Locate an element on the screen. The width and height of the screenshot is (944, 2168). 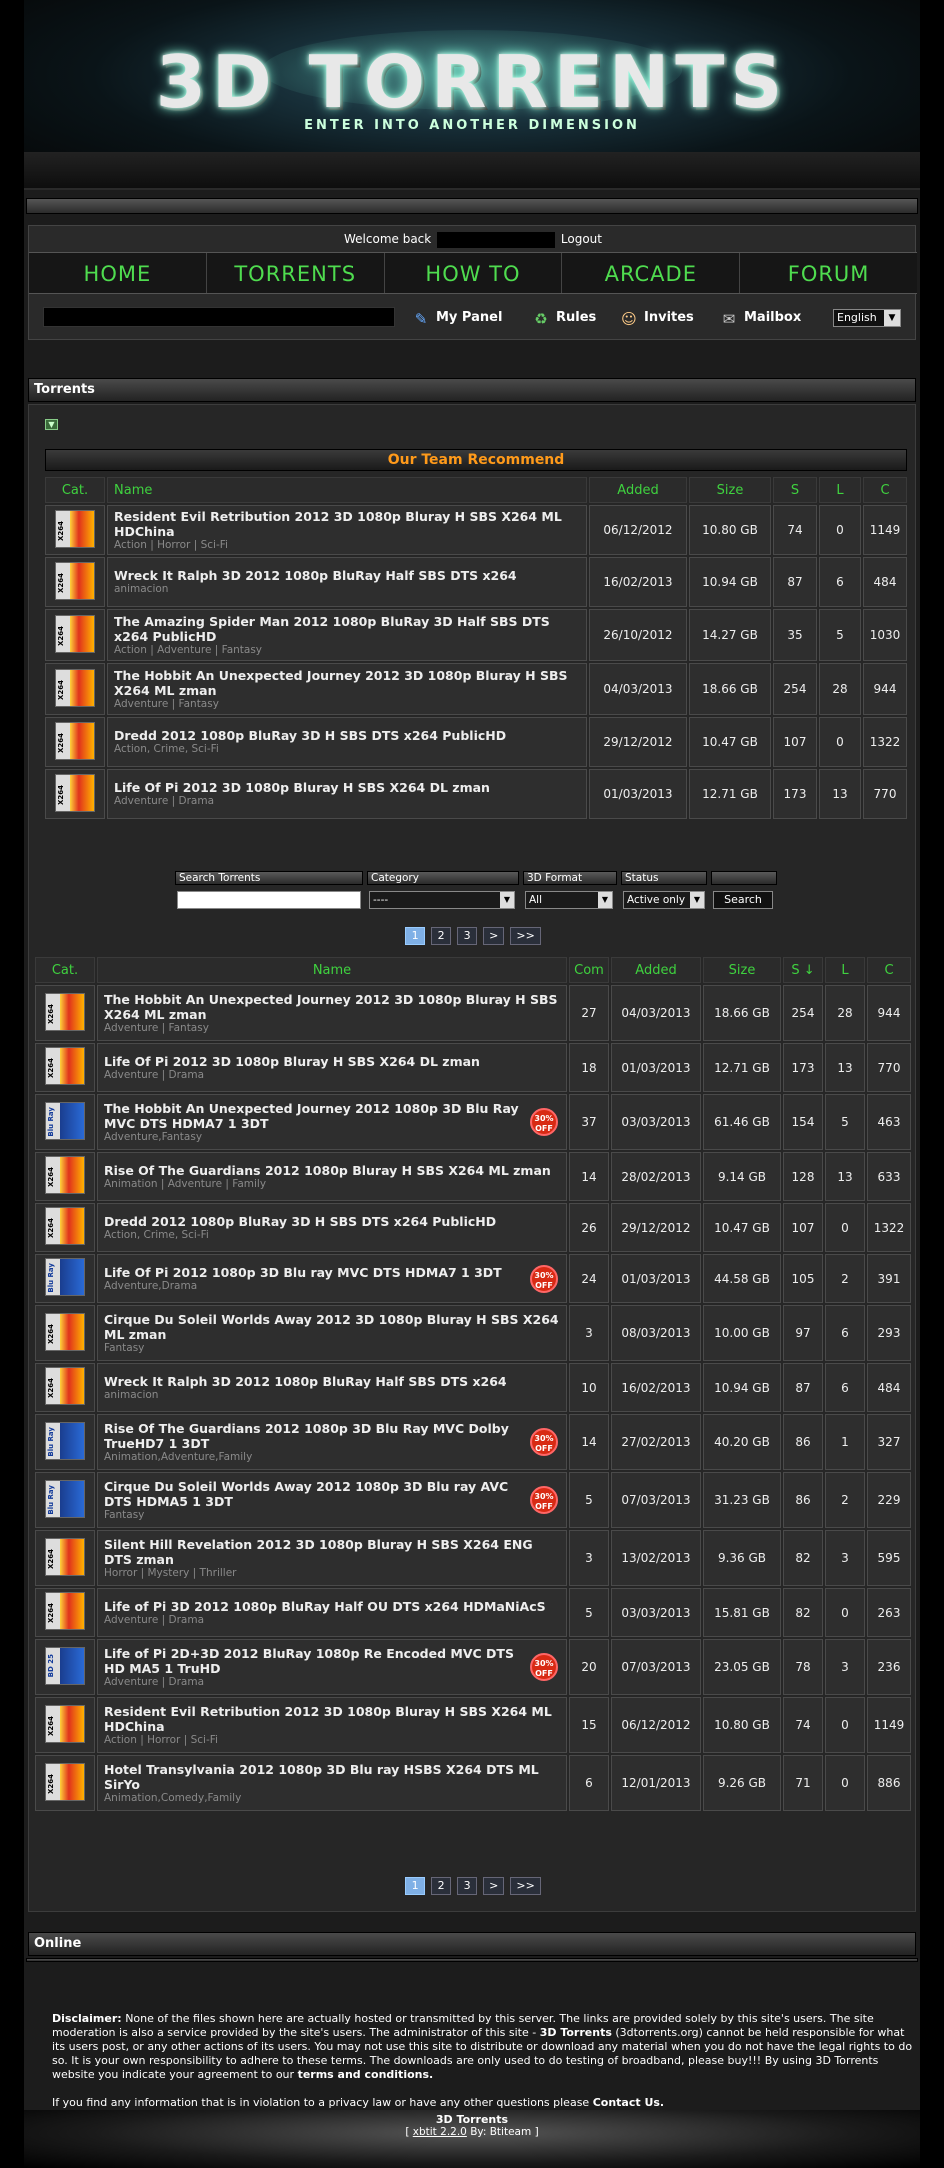
leechers-cell: 3 is located at coordinates (845, 1558).